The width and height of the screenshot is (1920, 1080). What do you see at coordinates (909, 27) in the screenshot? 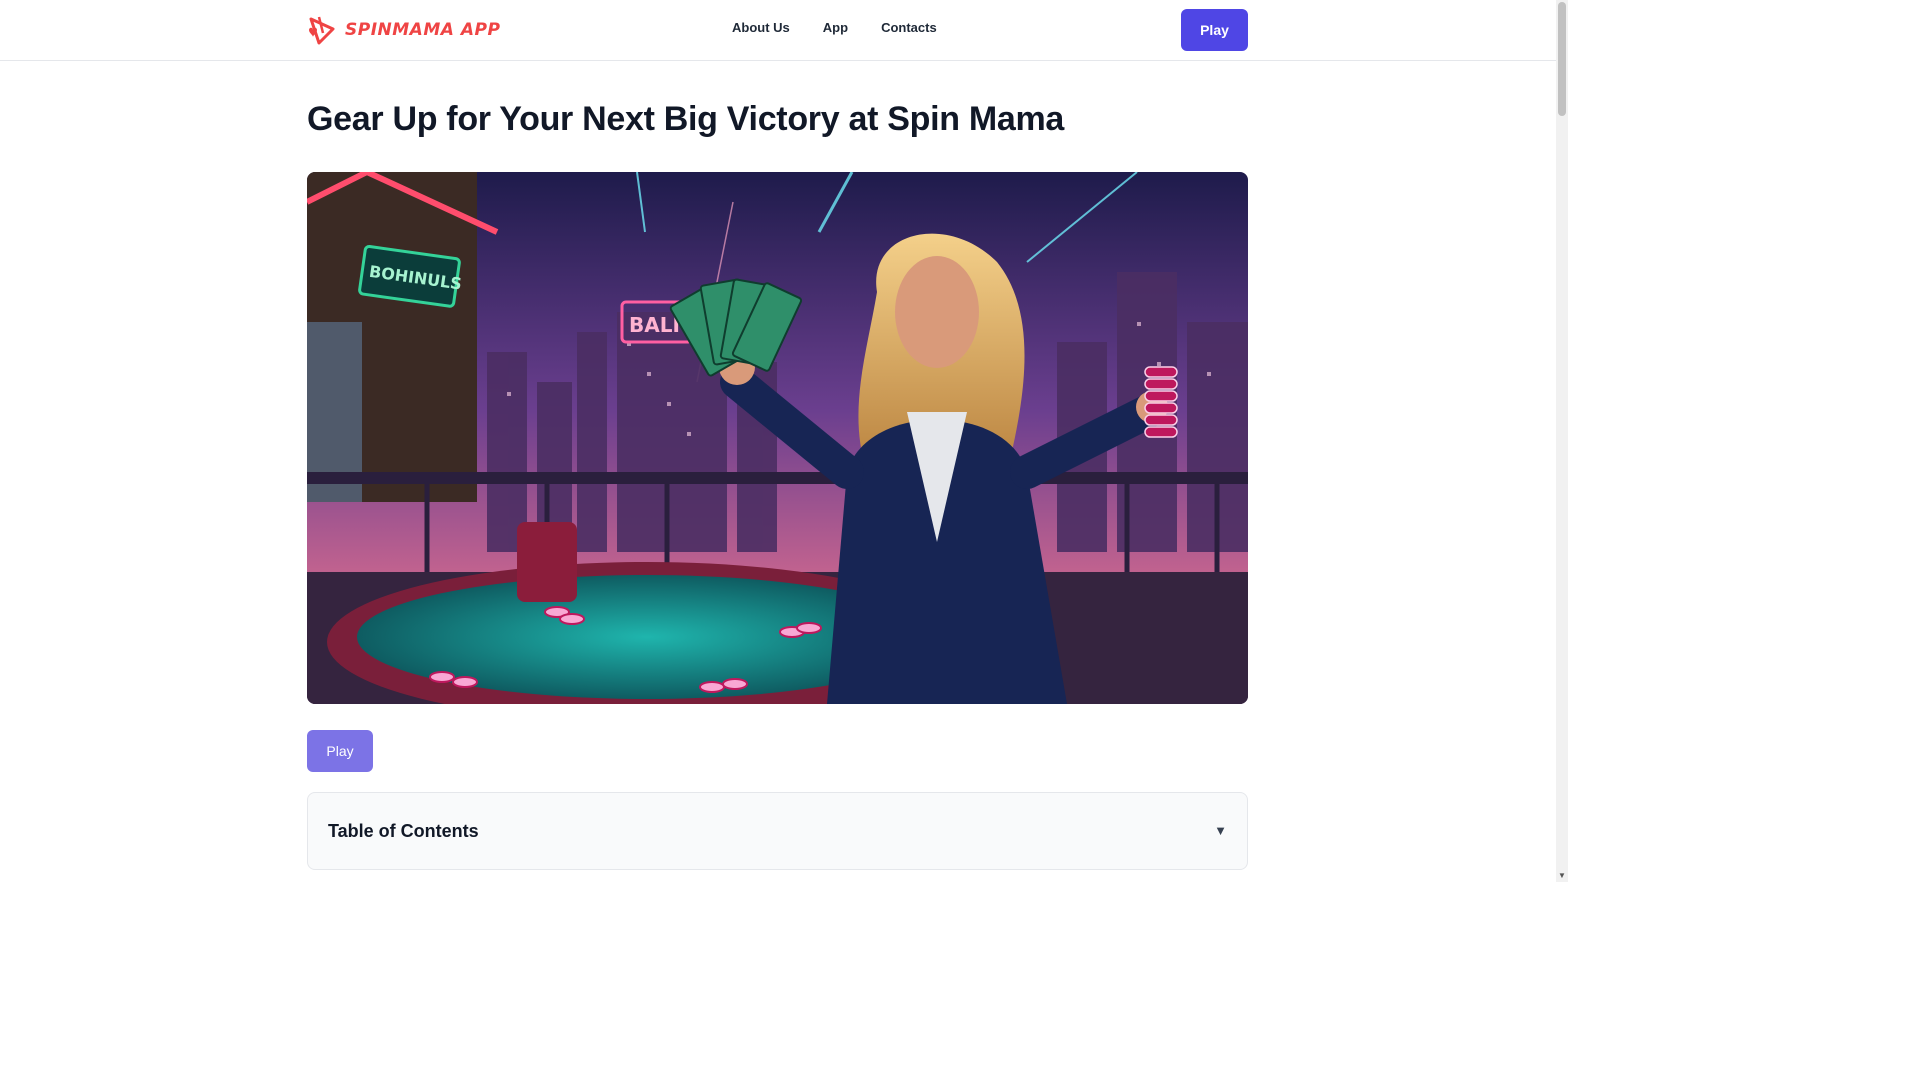
I see `nav-contacts: Contacts` at bounding box center [909, 27].